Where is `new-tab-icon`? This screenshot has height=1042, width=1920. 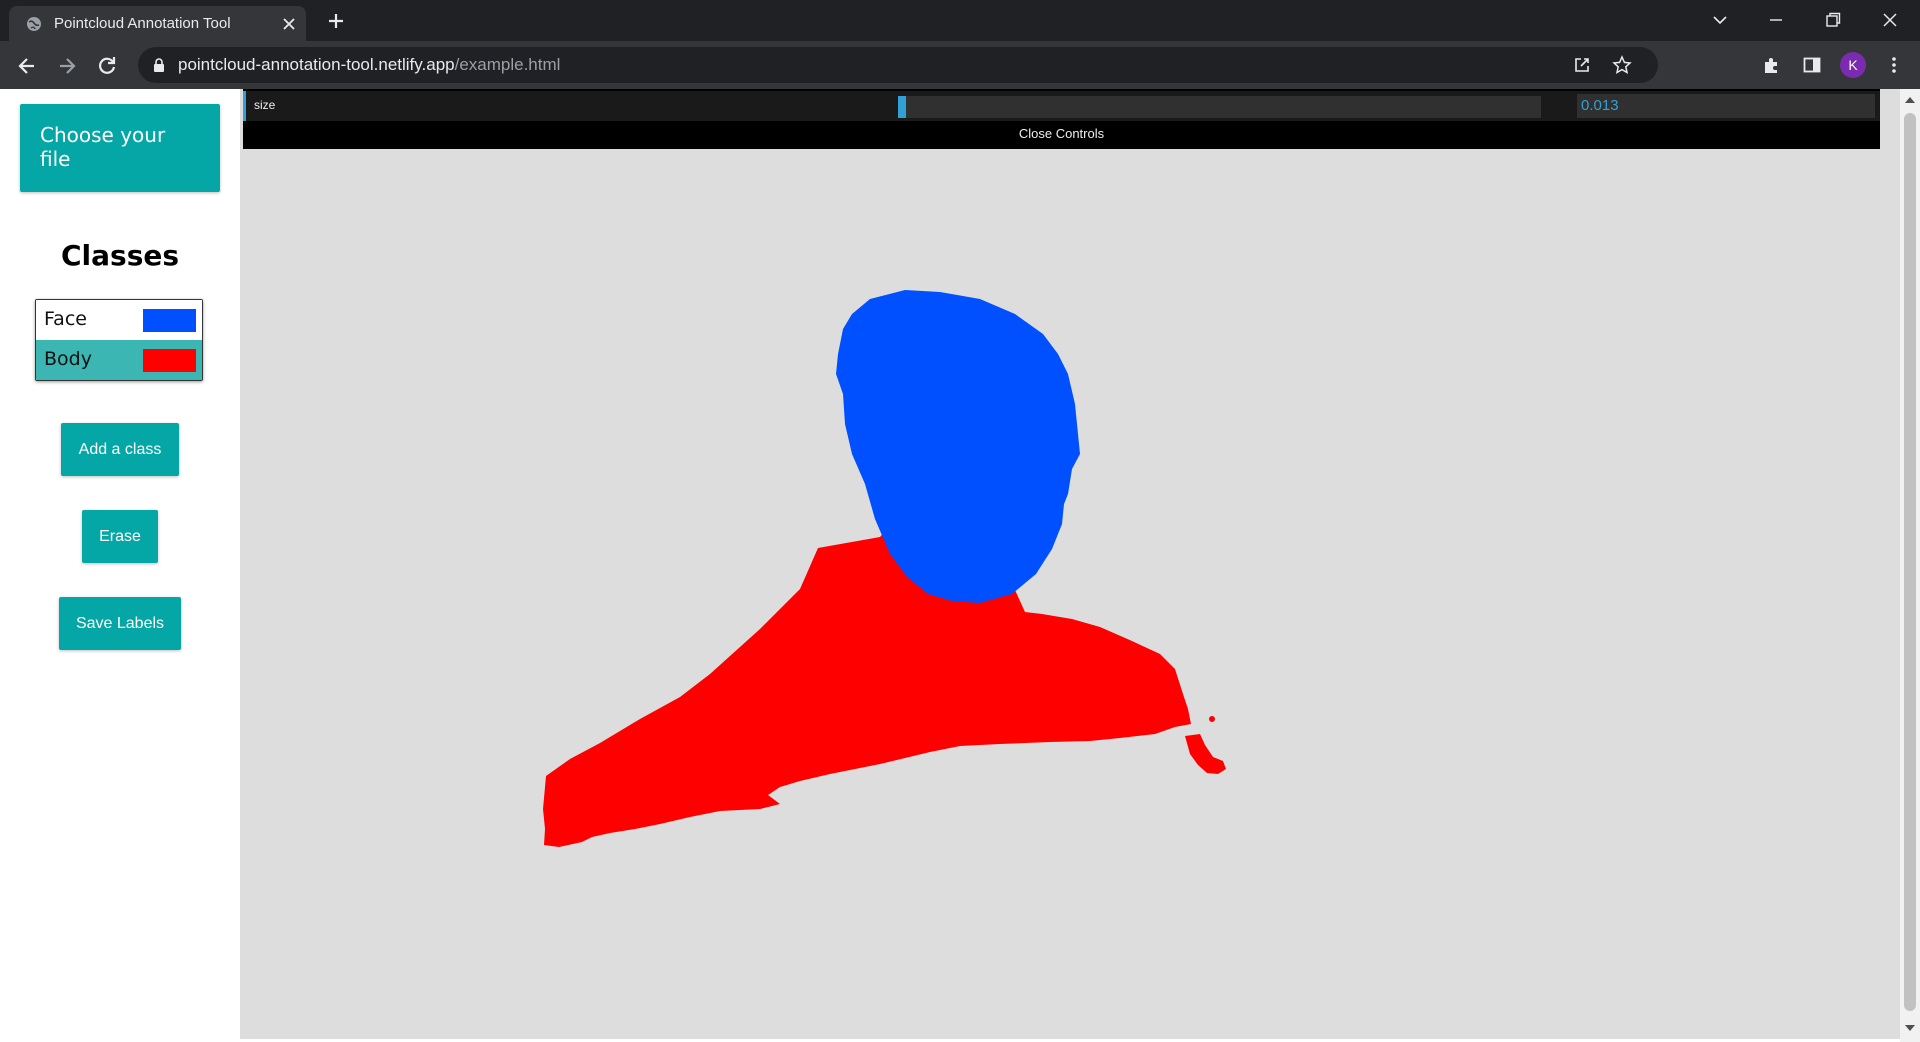
new-tab-icon is located at coordinates (336, 21).